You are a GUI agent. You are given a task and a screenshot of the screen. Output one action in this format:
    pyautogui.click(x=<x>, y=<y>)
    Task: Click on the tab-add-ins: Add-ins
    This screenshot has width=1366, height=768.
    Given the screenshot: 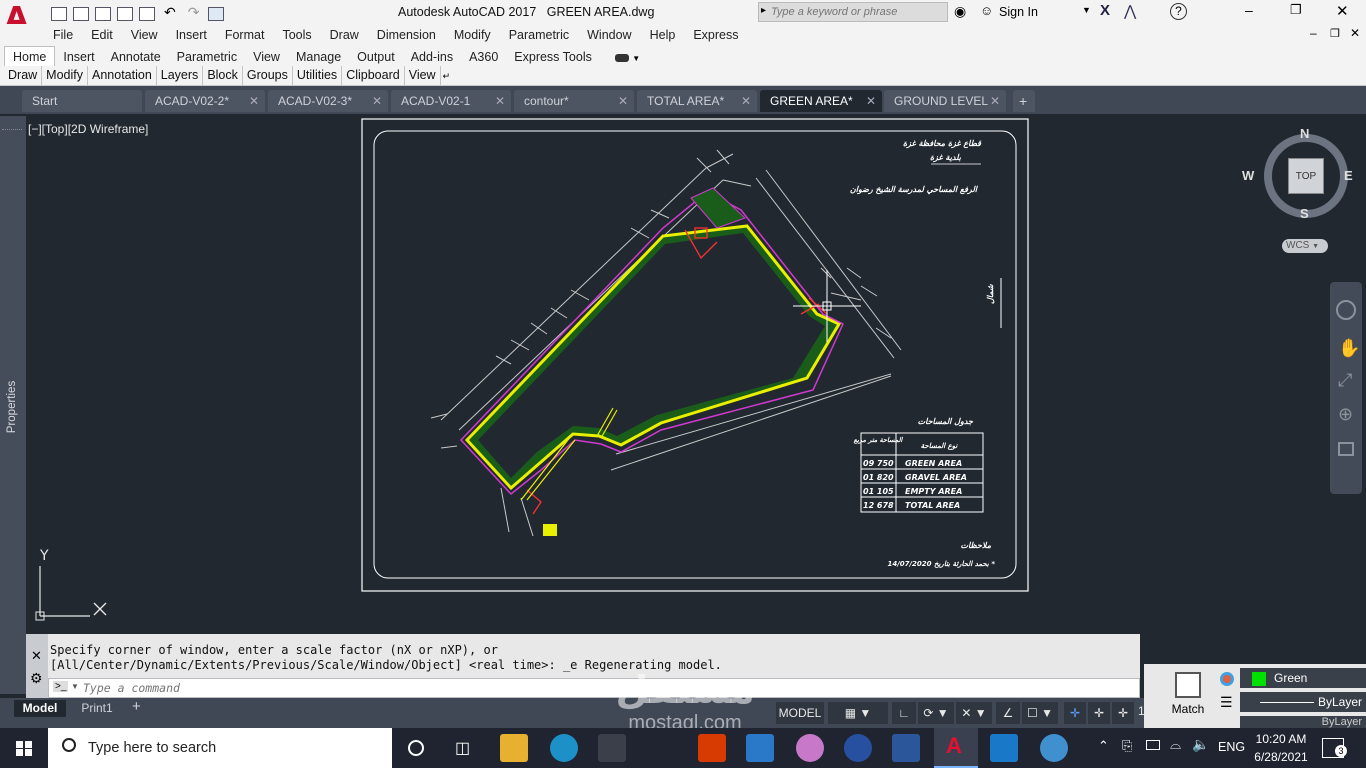 What is the action you would take?
    pyautogui.click(x=432, y=57)
    